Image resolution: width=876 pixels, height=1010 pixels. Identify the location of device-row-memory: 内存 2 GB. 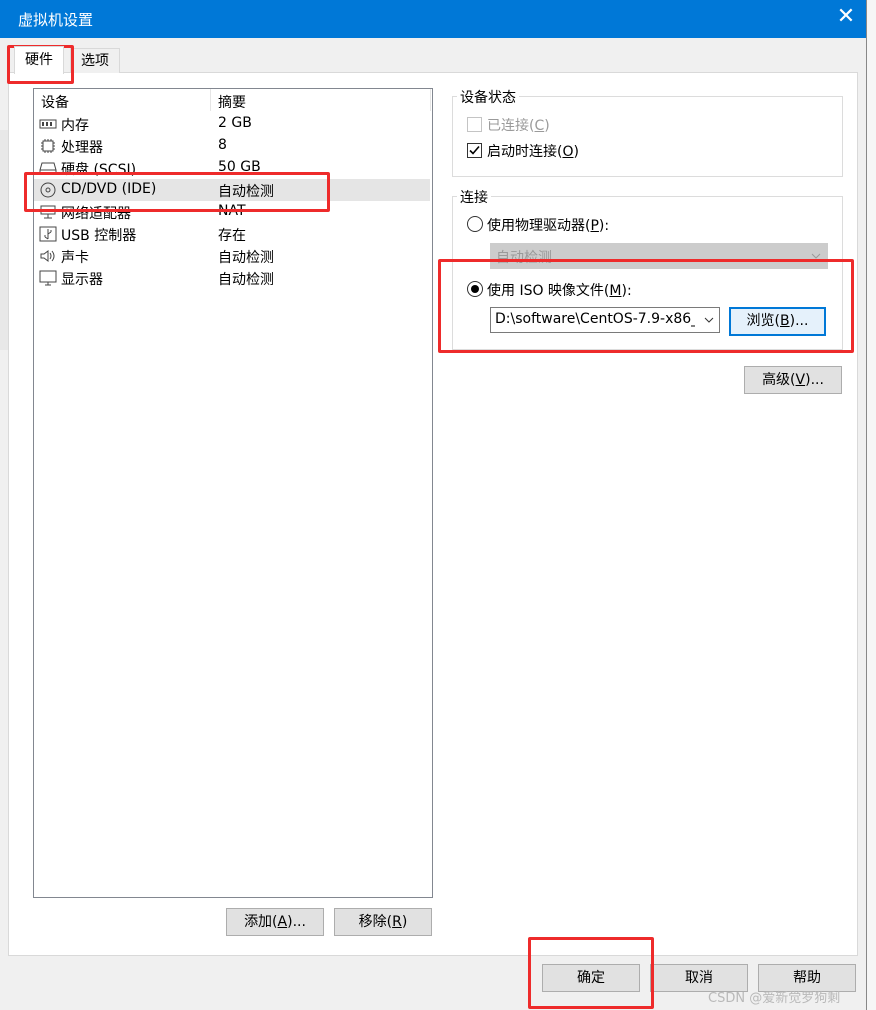
(232, 124).